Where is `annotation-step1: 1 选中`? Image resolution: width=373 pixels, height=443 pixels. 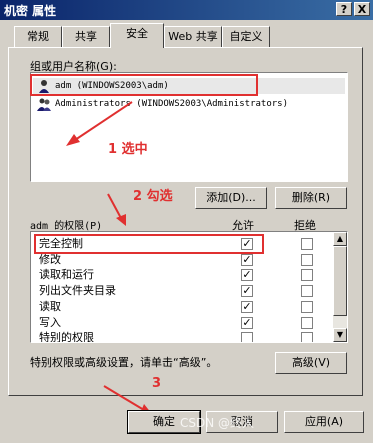
annotation-step1: 1 选中 is located at coordinates (128, 149).